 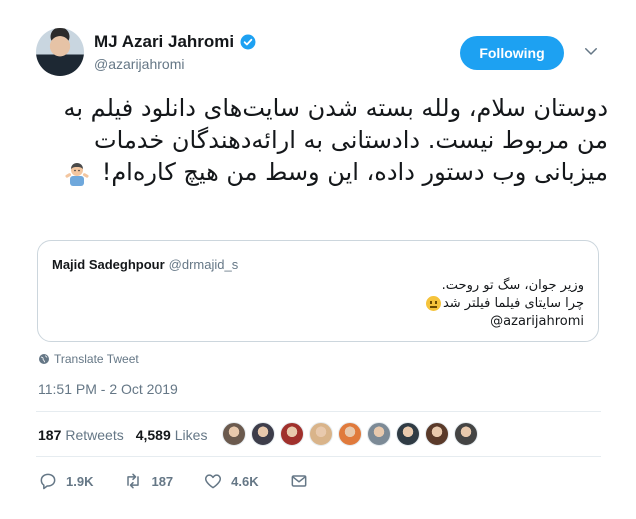 I want to click on author-handle: @azarijahromi, so click(x=139, y=64).